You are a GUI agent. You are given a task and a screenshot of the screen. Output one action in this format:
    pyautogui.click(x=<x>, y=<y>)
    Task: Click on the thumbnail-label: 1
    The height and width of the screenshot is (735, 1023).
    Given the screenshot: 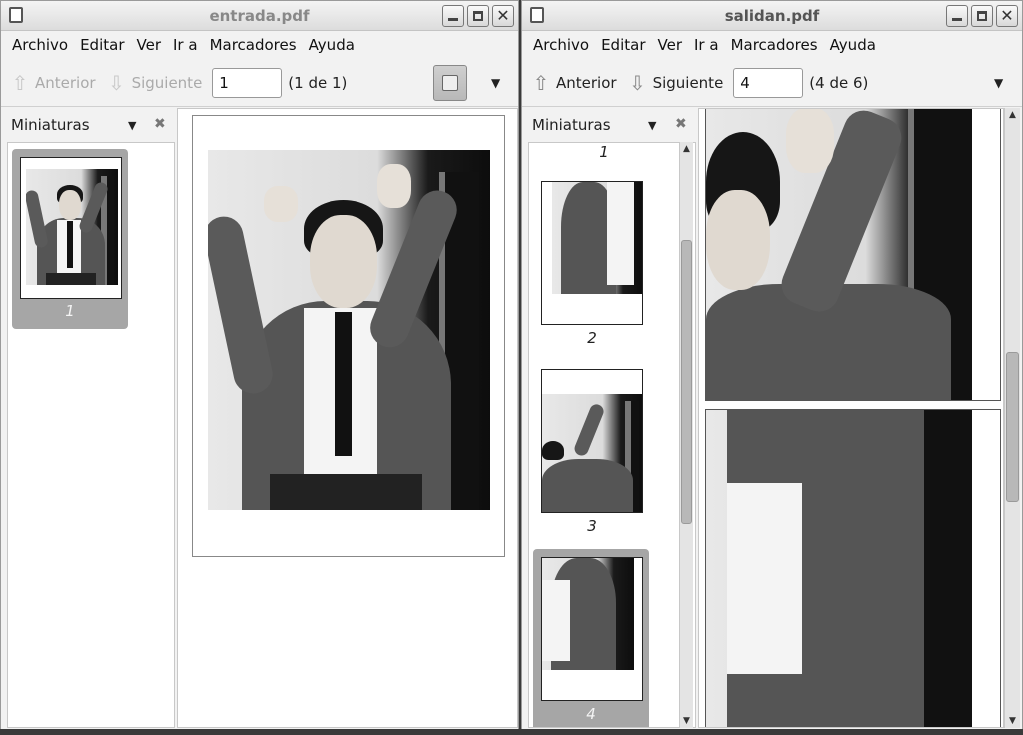 What is the action you would take?
    pyautogui.click(x=70, y=311)
    